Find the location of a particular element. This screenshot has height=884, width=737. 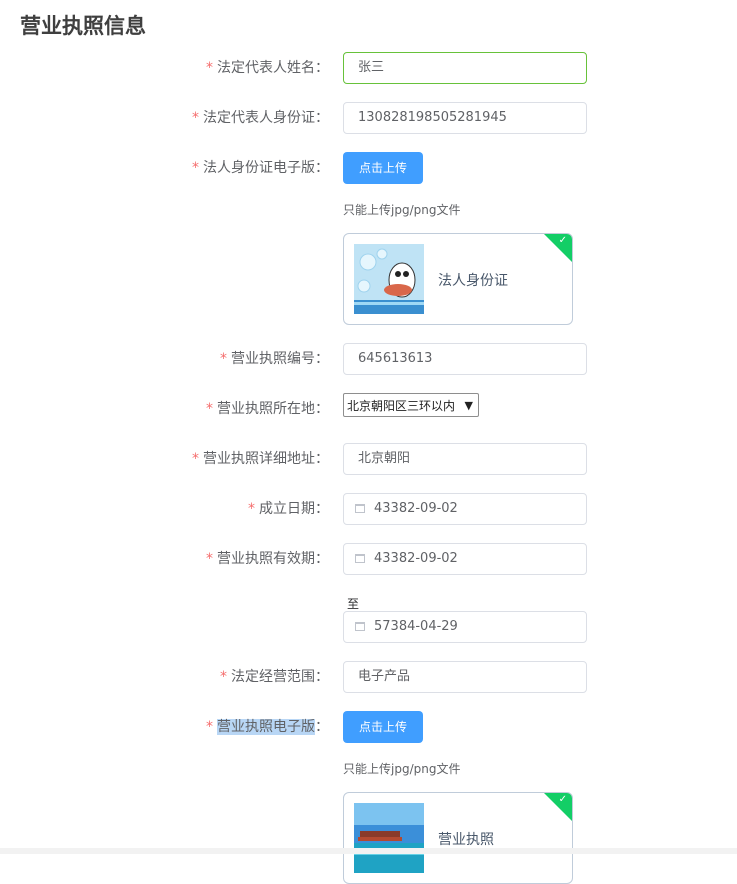

license-scan-label: * 营业执照电子版： is located at coordinates (209, 727).